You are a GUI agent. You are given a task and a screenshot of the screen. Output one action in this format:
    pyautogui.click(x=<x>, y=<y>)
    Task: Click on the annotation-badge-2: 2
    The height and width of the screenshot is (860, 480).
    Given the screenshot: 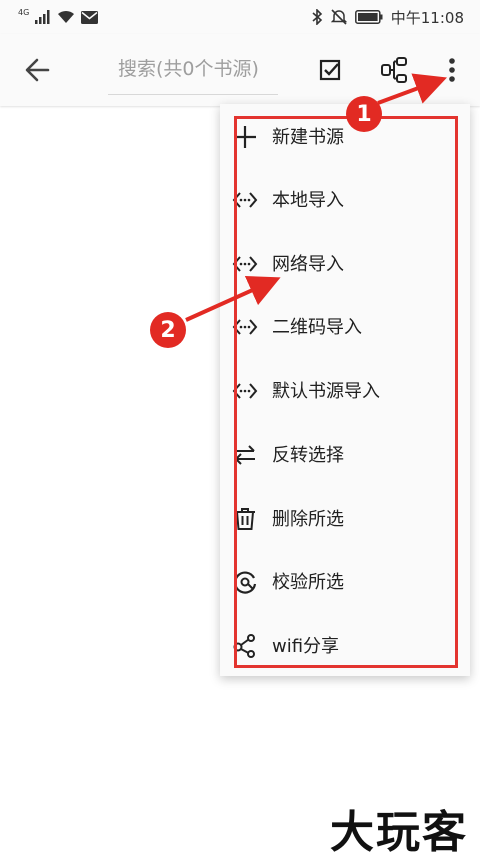 What is the action you would take?
    pyautogui.click(x=168, y=330)
    